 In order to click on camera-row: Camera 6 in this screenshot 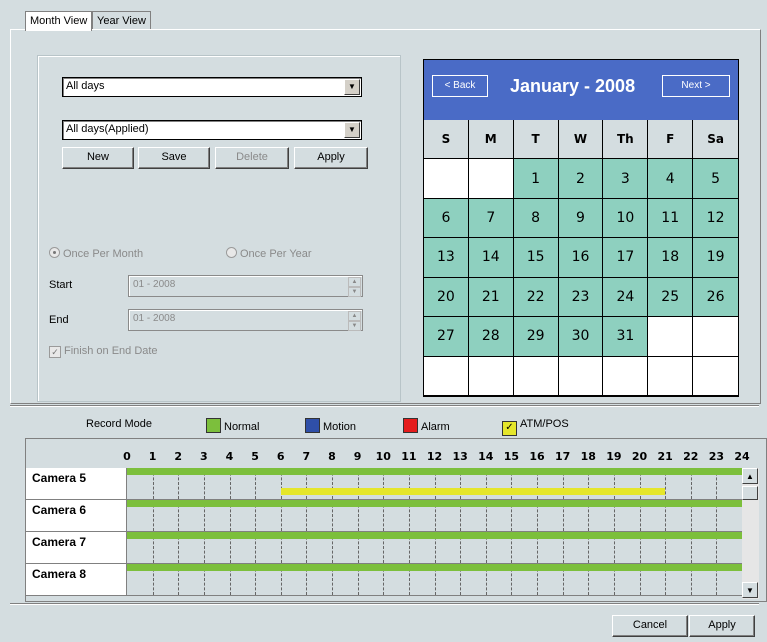, I will do `click(384, 516)`.